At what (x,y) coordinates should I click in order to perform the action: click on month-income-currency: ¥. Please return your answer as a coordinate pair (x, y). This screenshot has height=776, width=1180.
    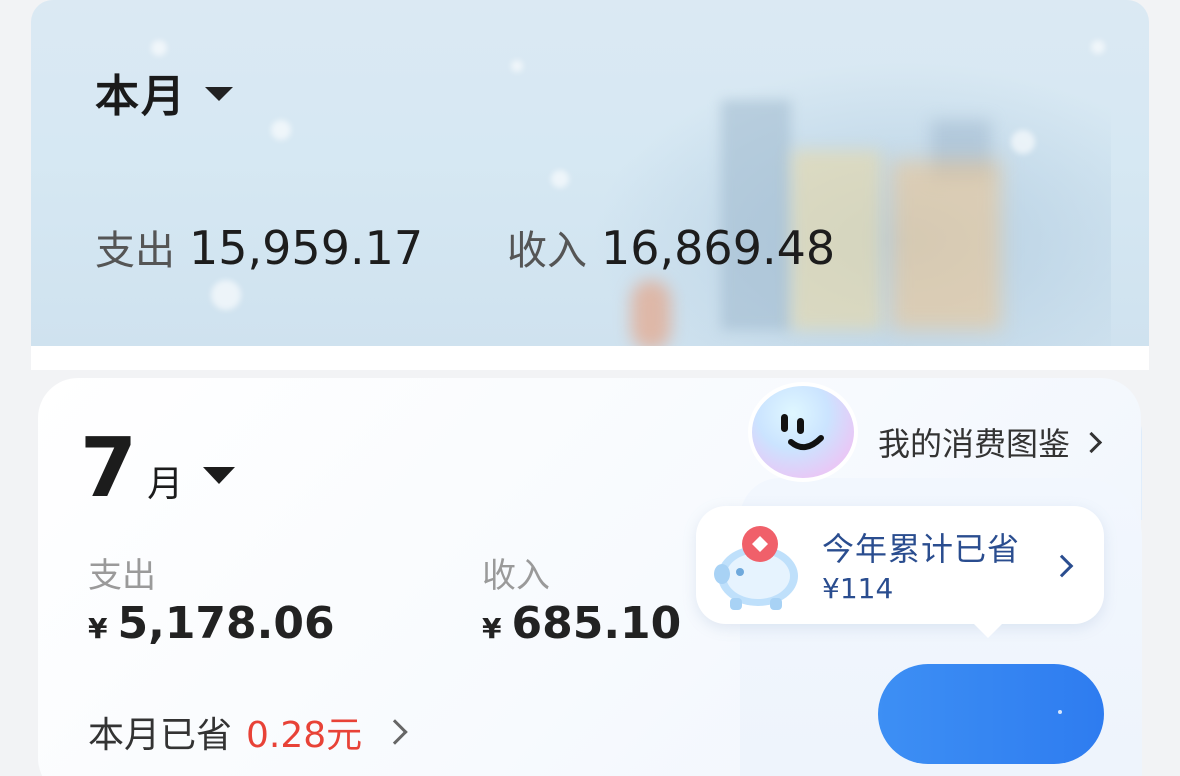
    Looking at the image, I should click on (492, 628).